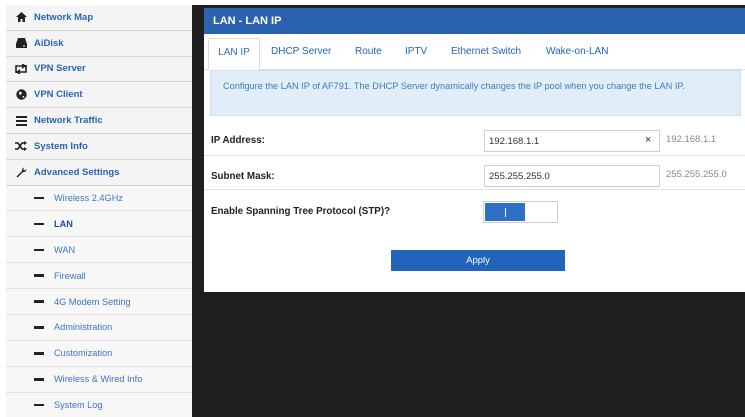 The height and width of the screenshot is (417, 745). What do you see at coordinates (301, 211) in the screenshot?
I see `stp-label: Enable Spanning Tree Protocol (STP)?` at bounding box center [301, 211].